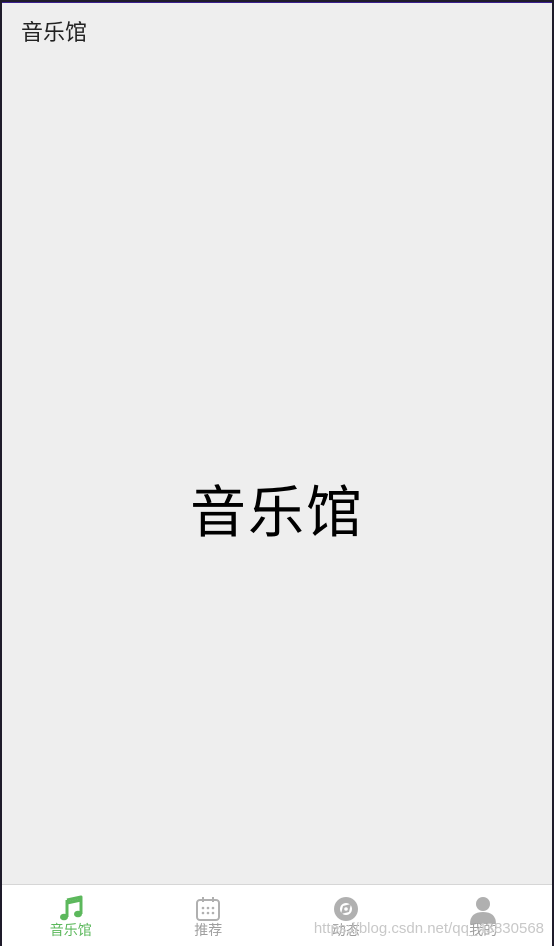 This screenshot has height=946, width=554. I want to click on nav-item-music-hall: 音乐馆, so click(71, 915).